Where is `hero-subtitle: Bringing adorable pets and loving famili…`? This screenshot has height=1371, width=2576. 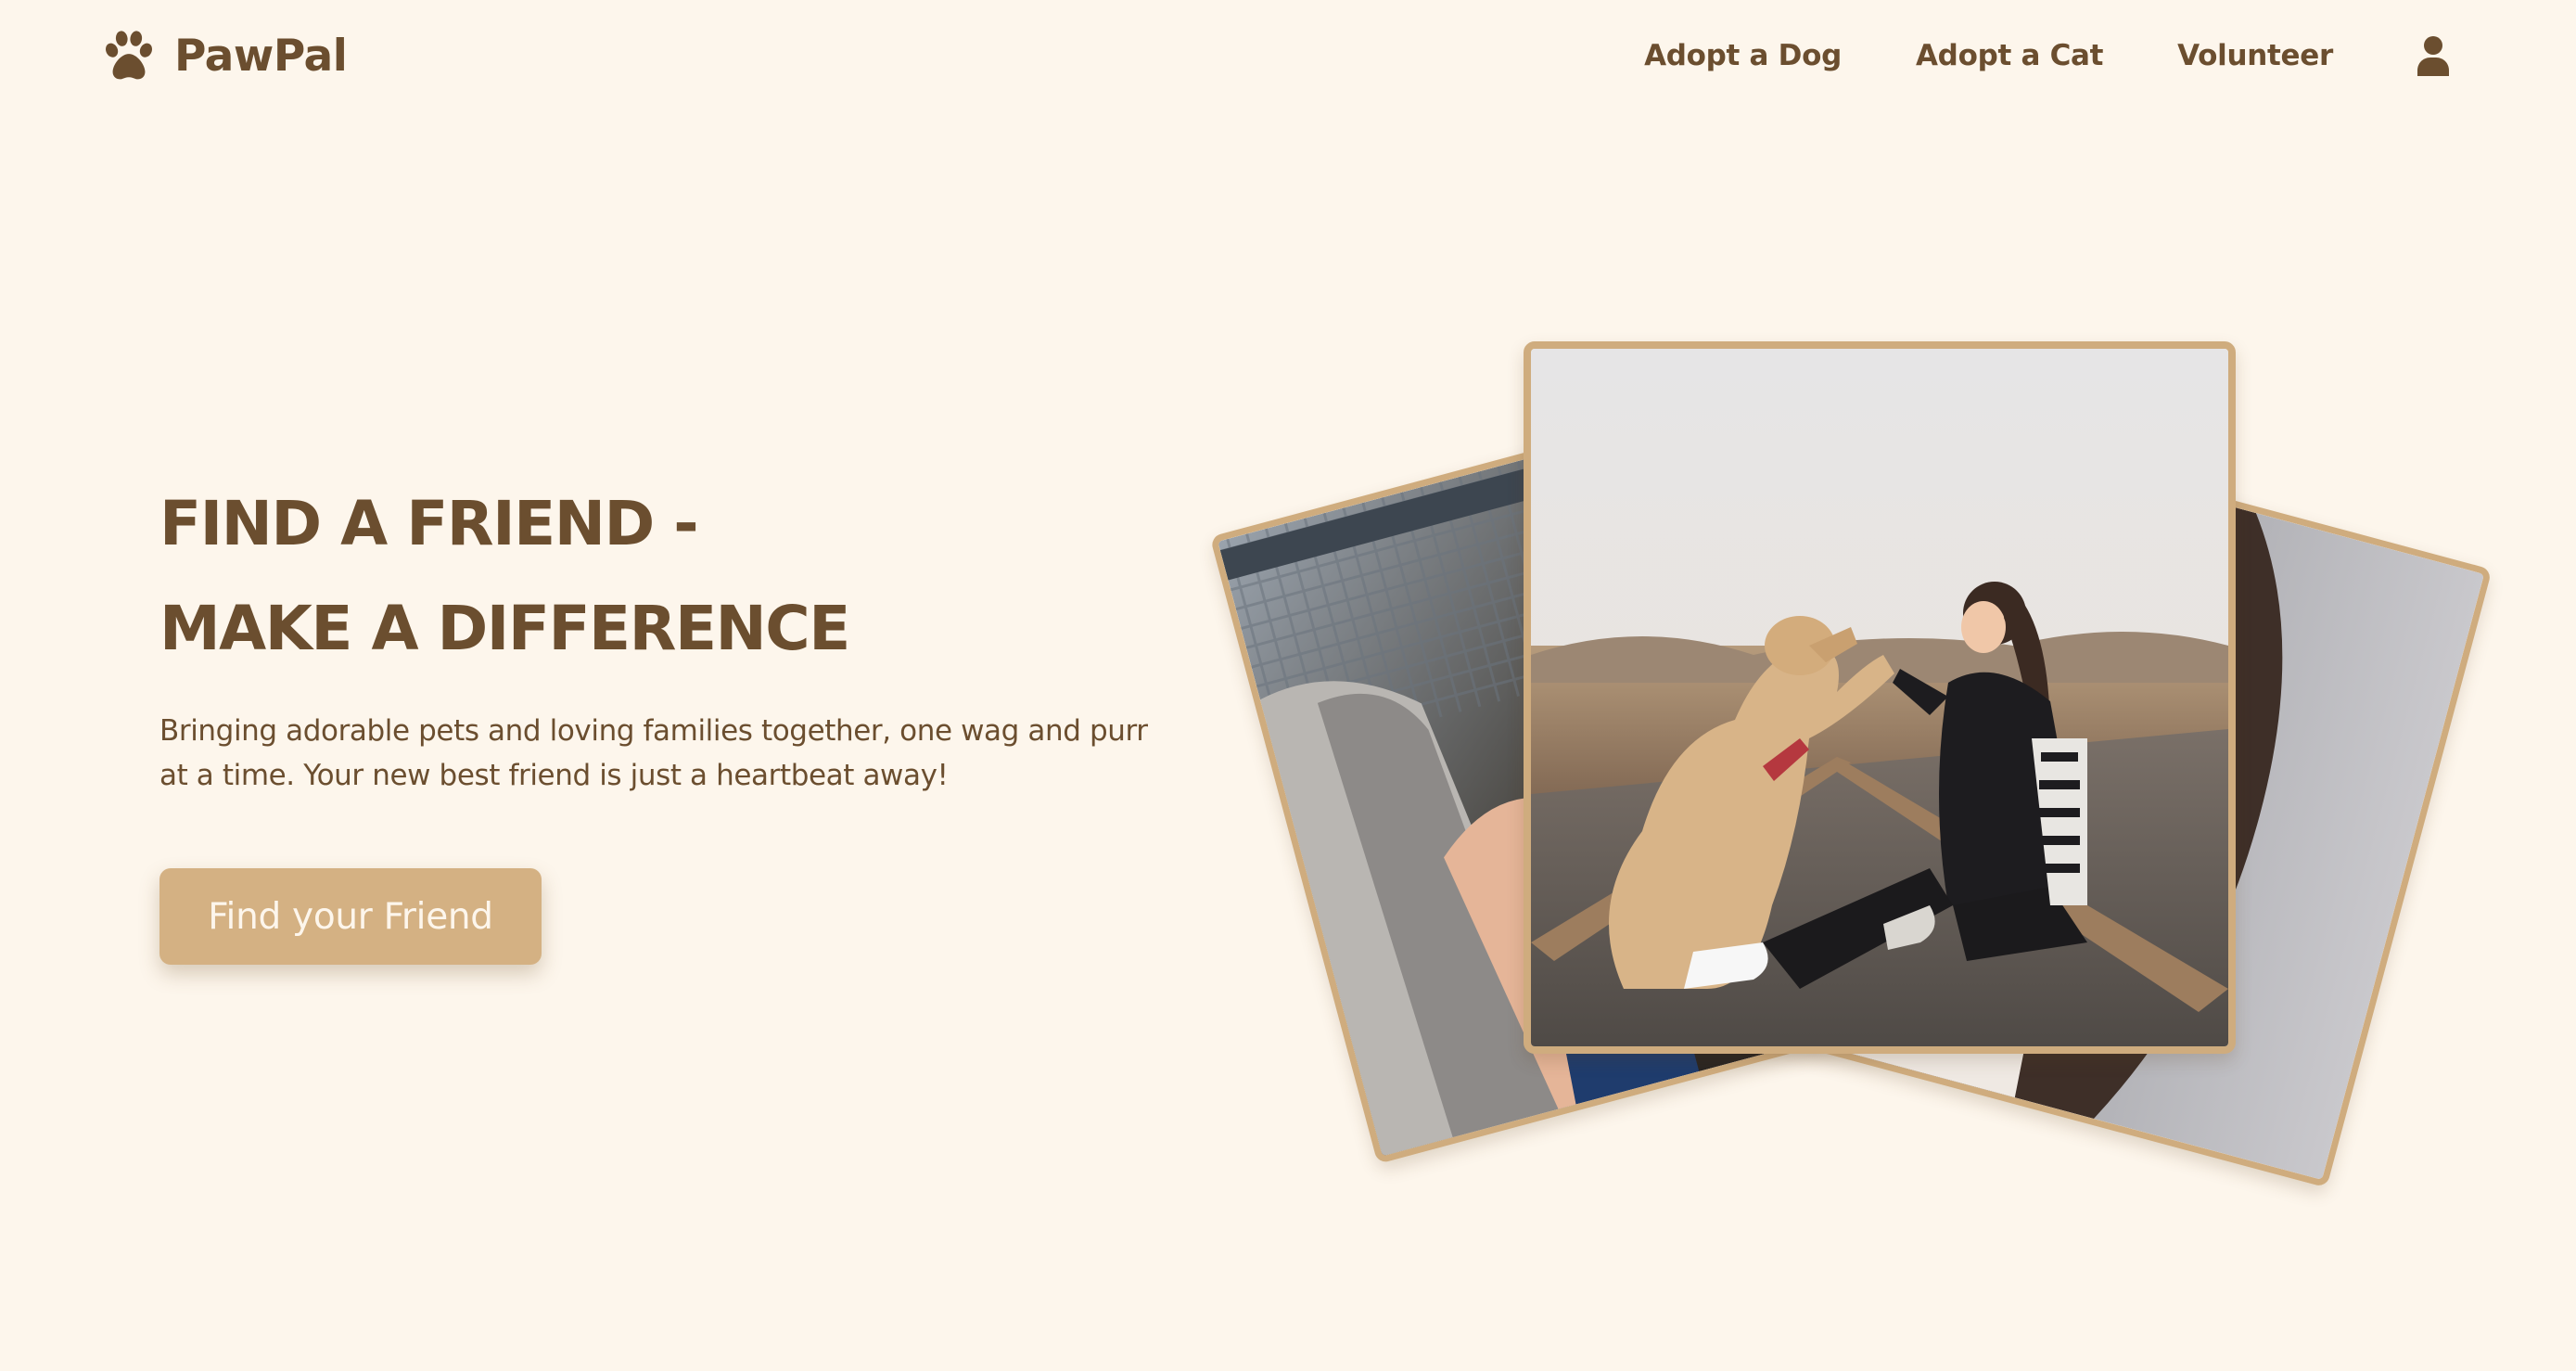
hero-subtitle: Bringing adorable pets and loving famili… is located at coordinates (653, 753).